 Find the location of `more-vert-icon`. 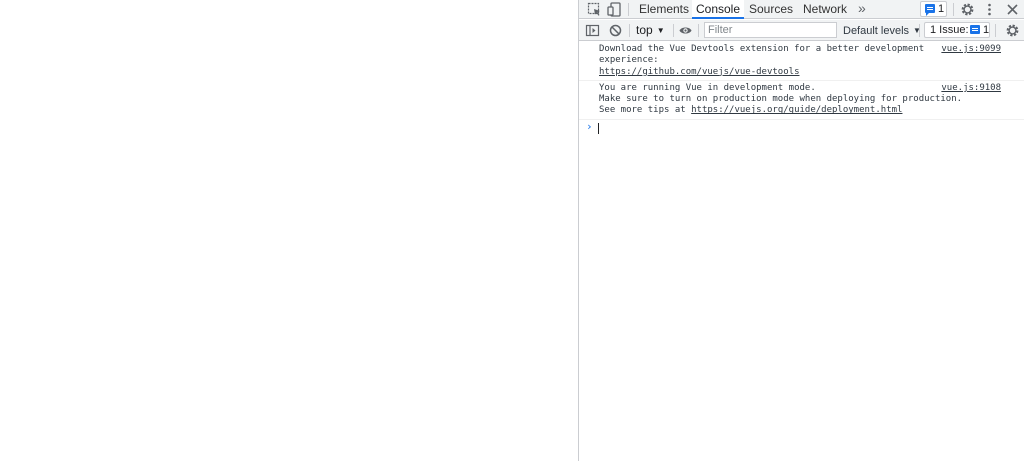

more-vert-icon is located at coordinates (989, 9).